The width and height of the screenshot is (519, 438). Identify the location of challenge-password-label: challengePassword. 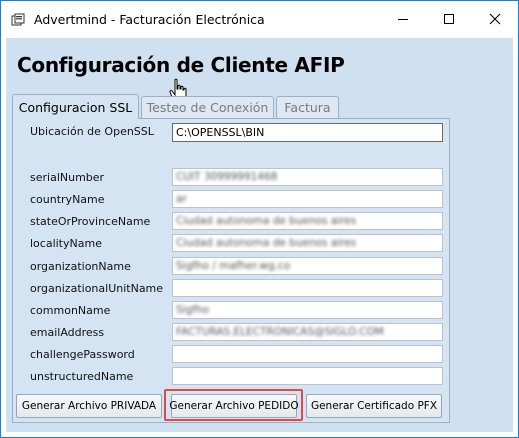
(82, 354).